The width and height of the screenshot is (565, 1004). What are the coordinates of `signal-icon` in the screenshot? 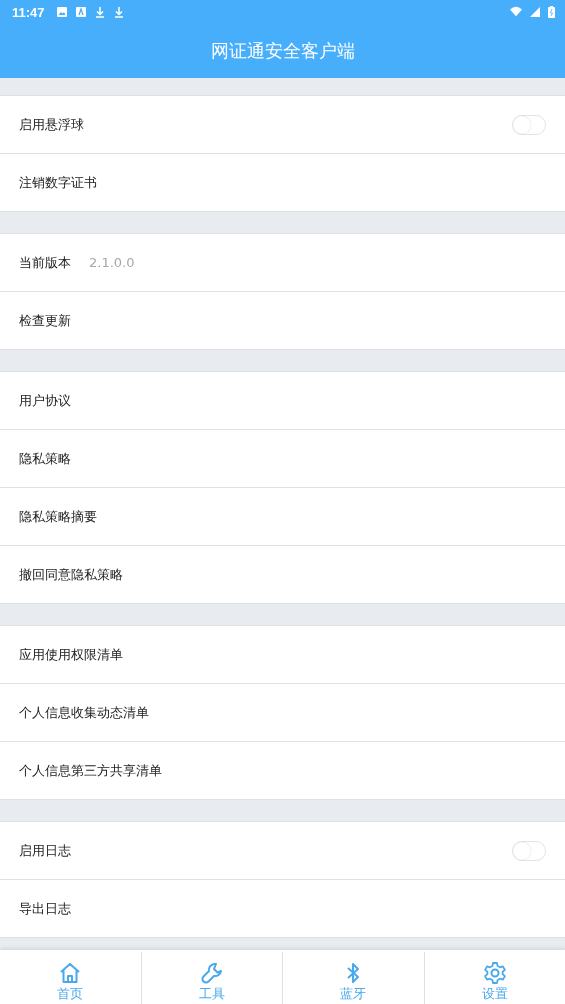 It's located at (535, 12).